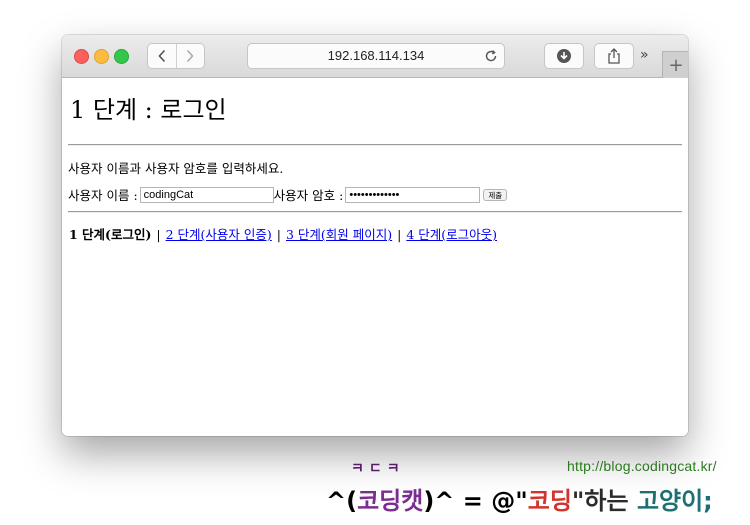 This screenshot has height=525, width=750. I want to click on slogan-part: )^ = @", so click(475, 501).